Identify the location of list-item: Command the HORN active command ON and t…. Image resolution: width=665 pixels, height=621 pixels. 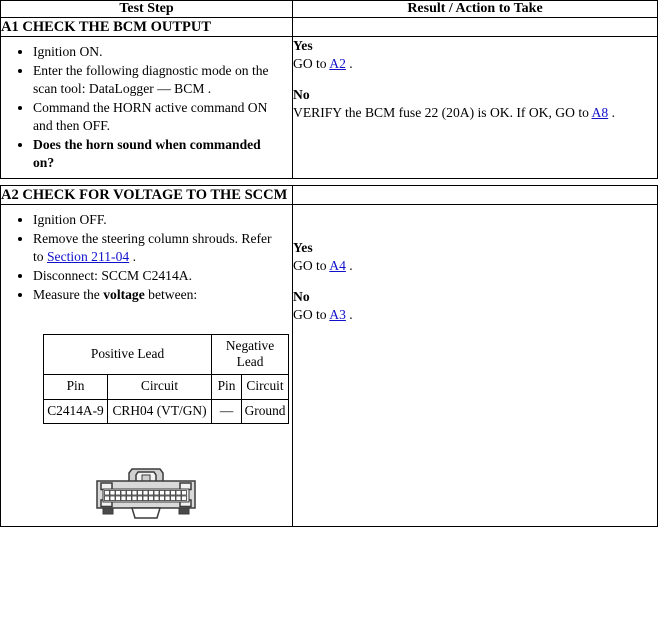
(158, 117).